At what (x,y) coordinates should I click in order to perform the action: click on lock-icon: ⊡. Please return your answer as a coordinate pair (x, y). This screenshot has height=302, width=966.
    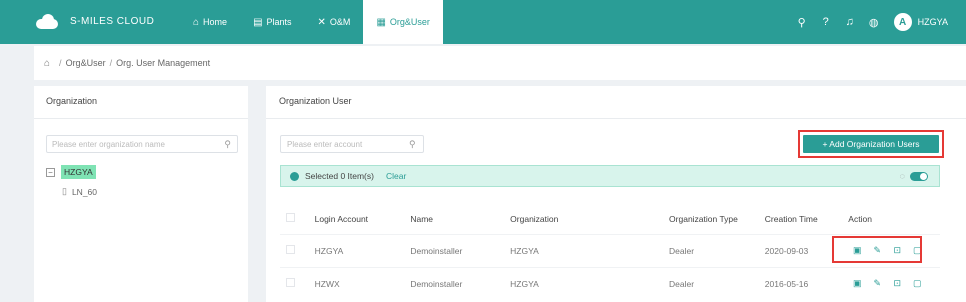
    Looking at the image, I should click on (897, 283).